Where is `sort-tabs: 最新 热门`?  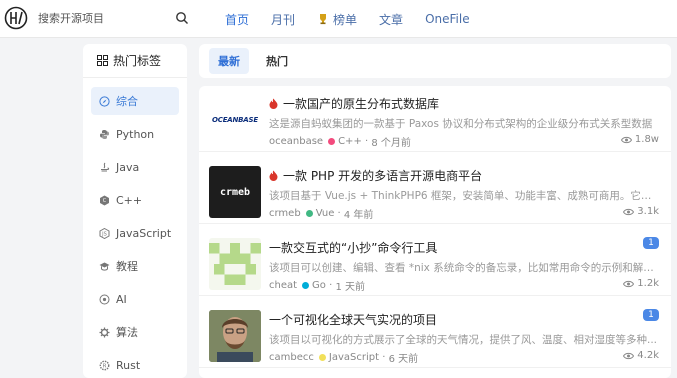 sort-tabs: 最新 热门 is located at coordinates (435, 61).